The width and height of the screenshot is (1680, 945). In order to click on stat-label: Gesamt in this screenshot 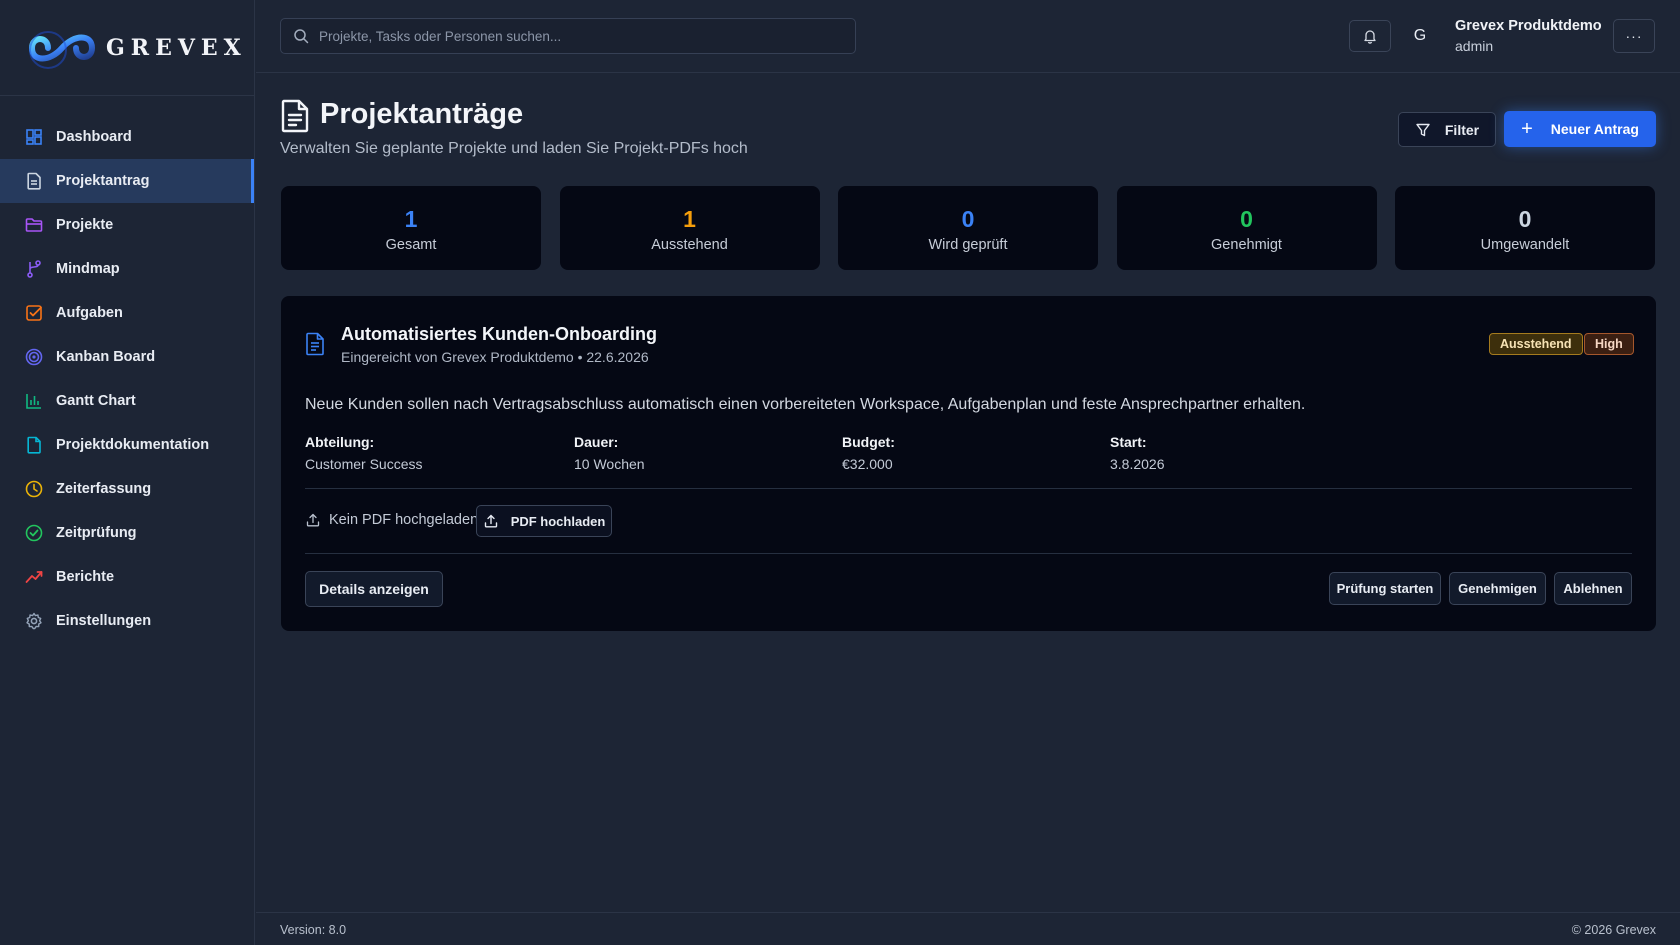, I will do `click(411, 245)`.